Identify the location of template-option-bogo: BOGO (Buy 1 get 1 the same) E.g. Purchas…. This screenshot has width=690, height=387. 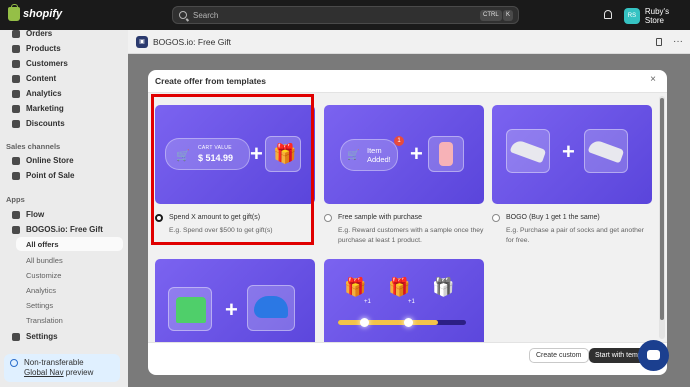
(572, 229).